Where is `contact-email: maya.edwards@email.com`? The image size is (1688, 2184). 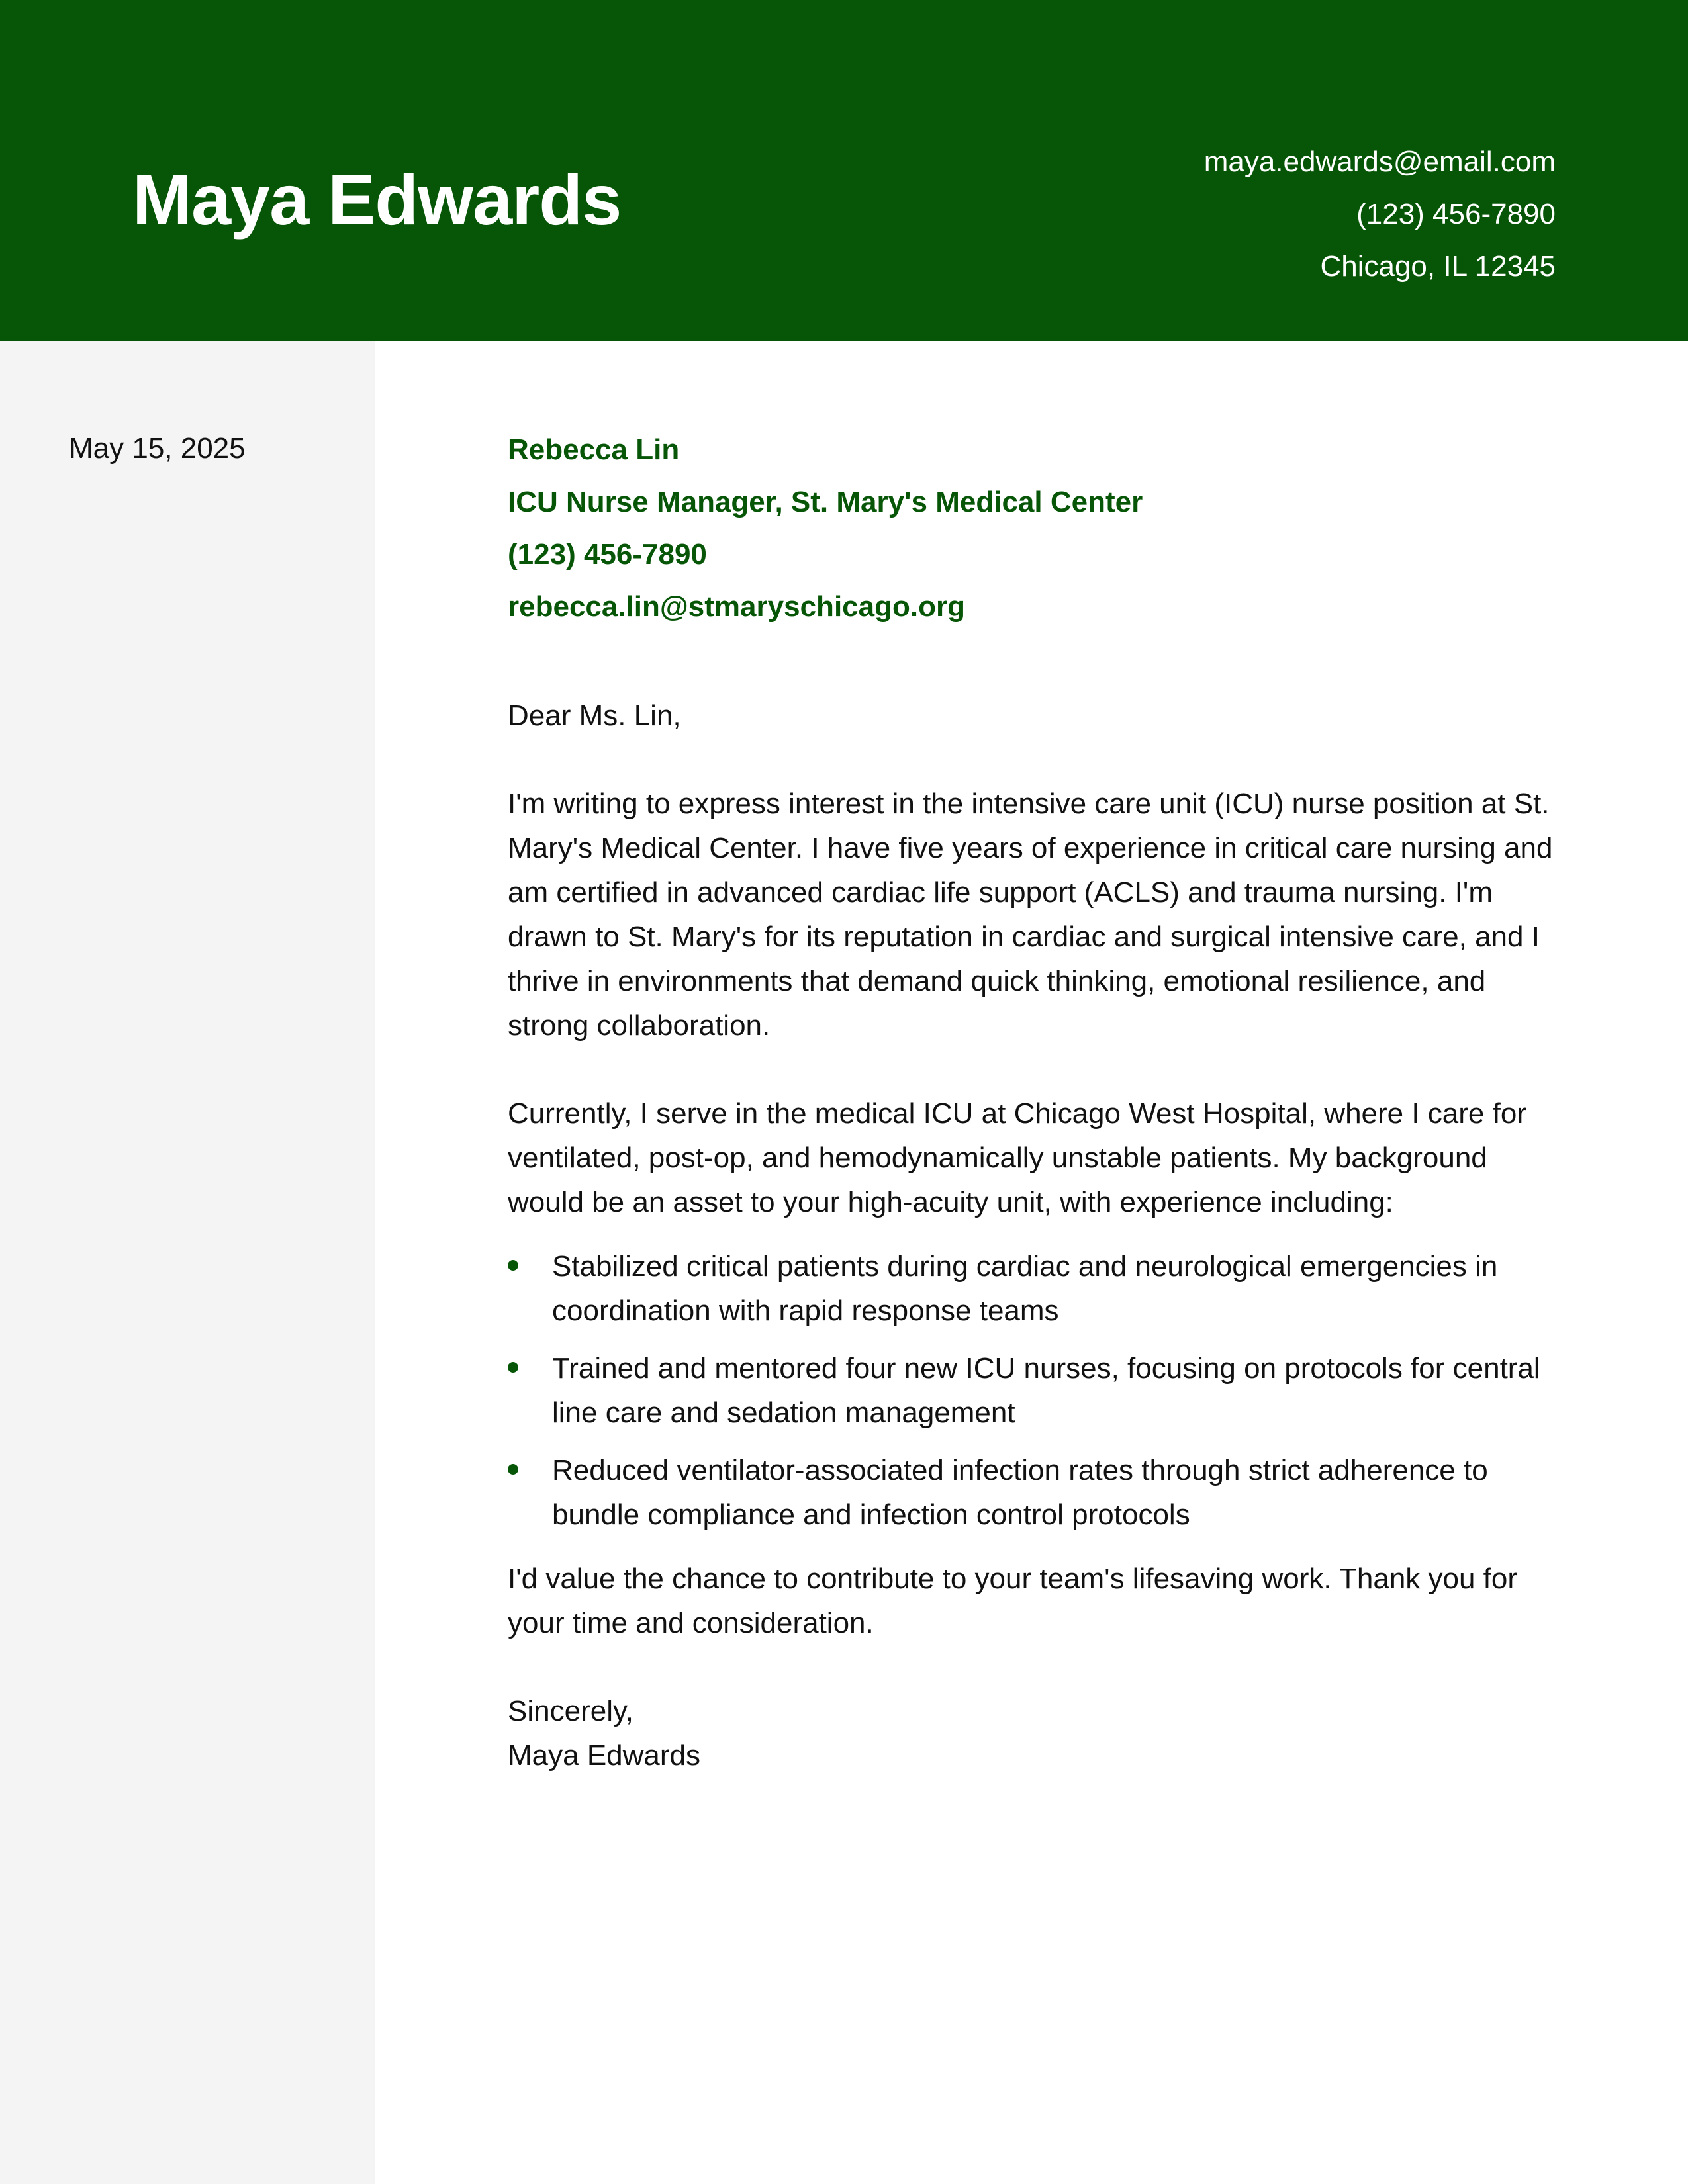 contact-email: maya.edwards@email.com is located at coordinates (1379, 162).